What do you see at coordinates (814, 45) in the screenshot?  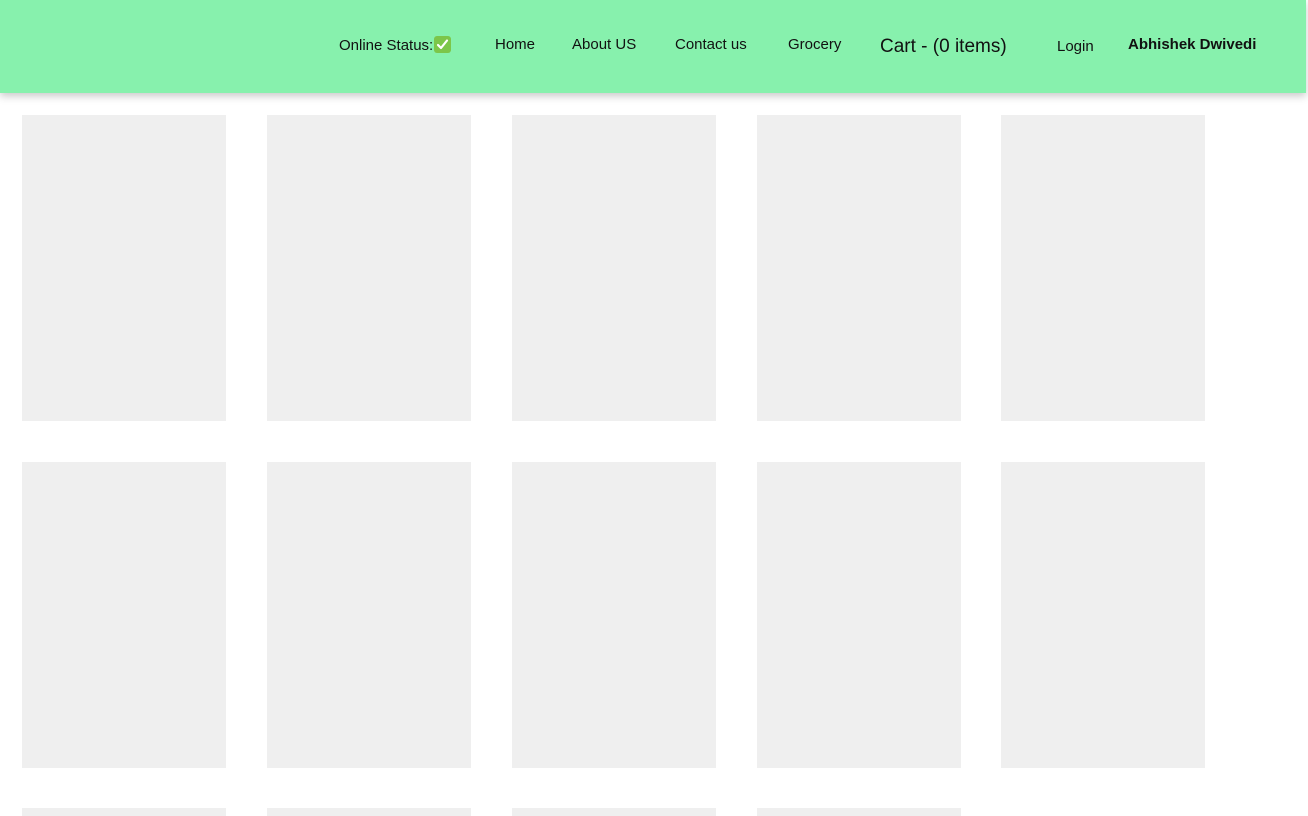 I see `nav-grocery-link: Grocery` at bounding box center [814, 45].